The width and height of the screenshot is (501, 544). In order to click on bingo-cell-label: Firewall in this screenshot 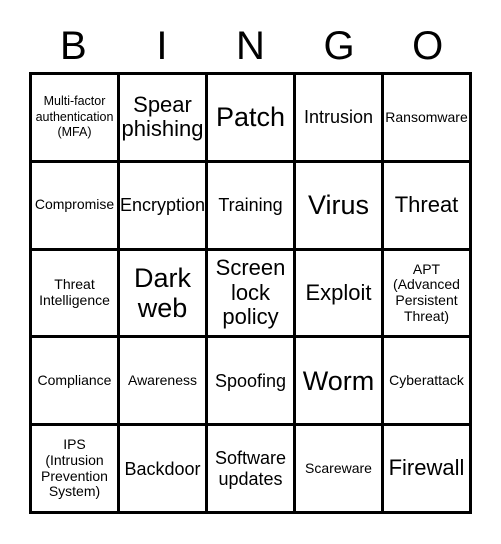, I will do `click(426, 468)`.